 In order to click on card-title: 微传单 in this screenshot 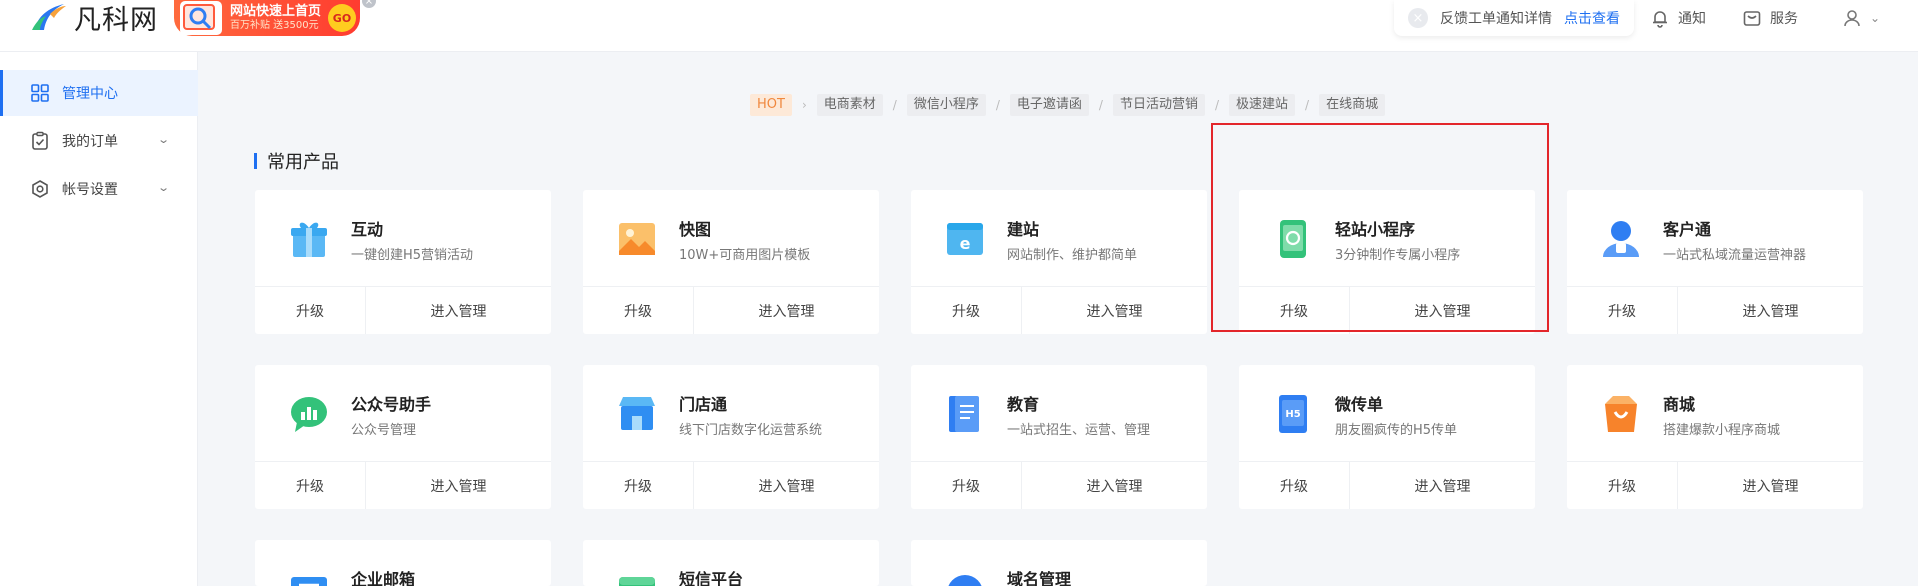, I will do `click(1359, 404)`.